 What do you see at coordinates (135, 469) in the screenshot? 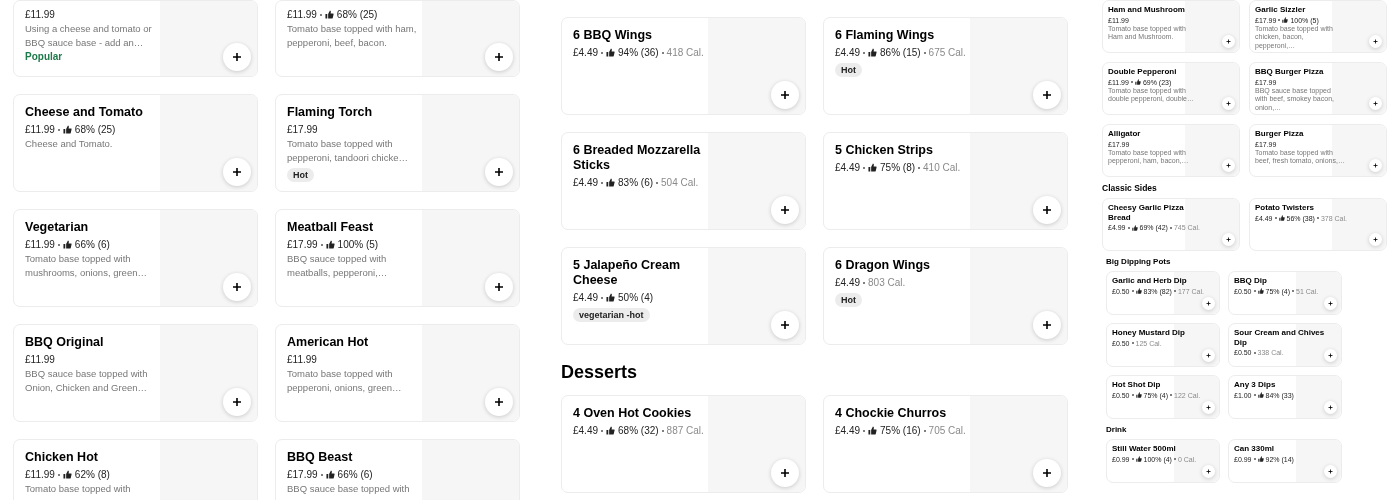
I see `menu-card: Chicken Hot £11.99 62% (8) Tomato base topped with` at bounding box center [135, 469].